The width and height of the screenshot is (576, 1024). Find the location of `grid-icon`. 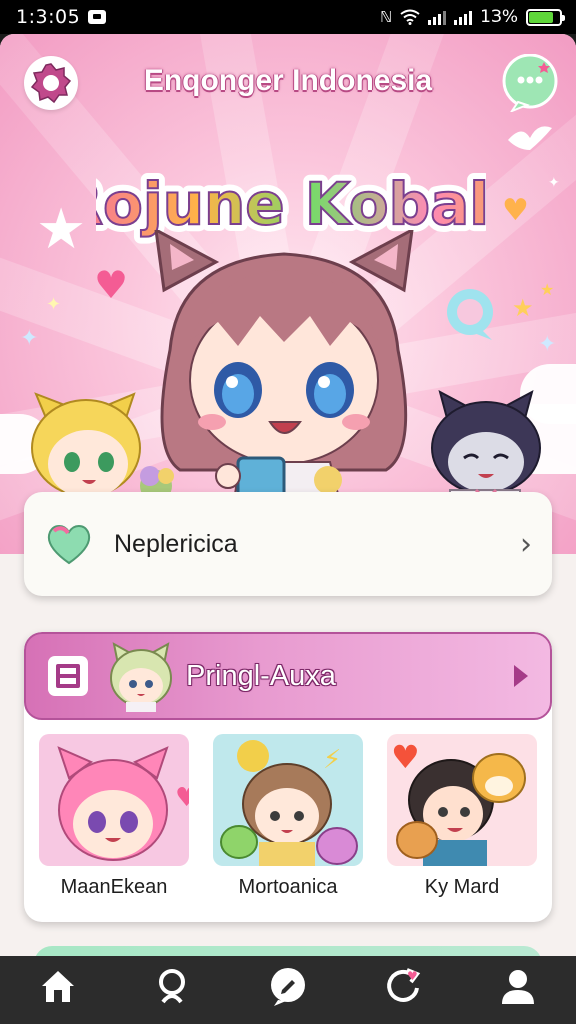

grid-icon is located at coordinates (68, 676).